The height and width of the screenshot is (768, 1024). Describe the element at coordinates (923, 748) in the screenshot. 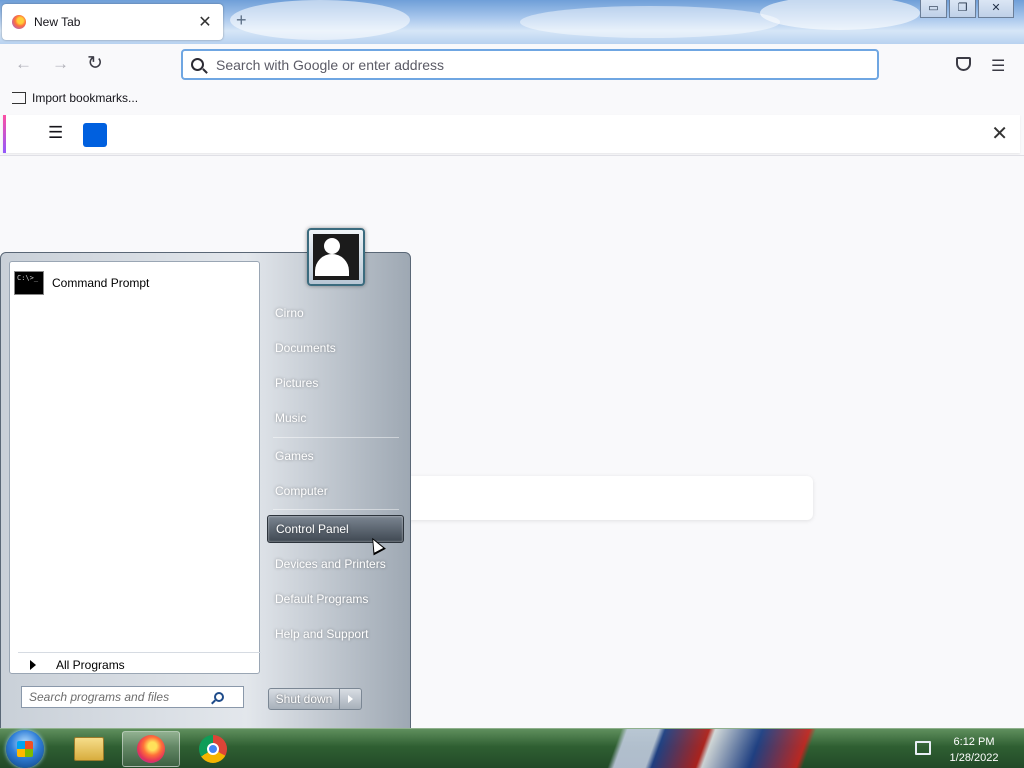

I see `network-icon` at that location.